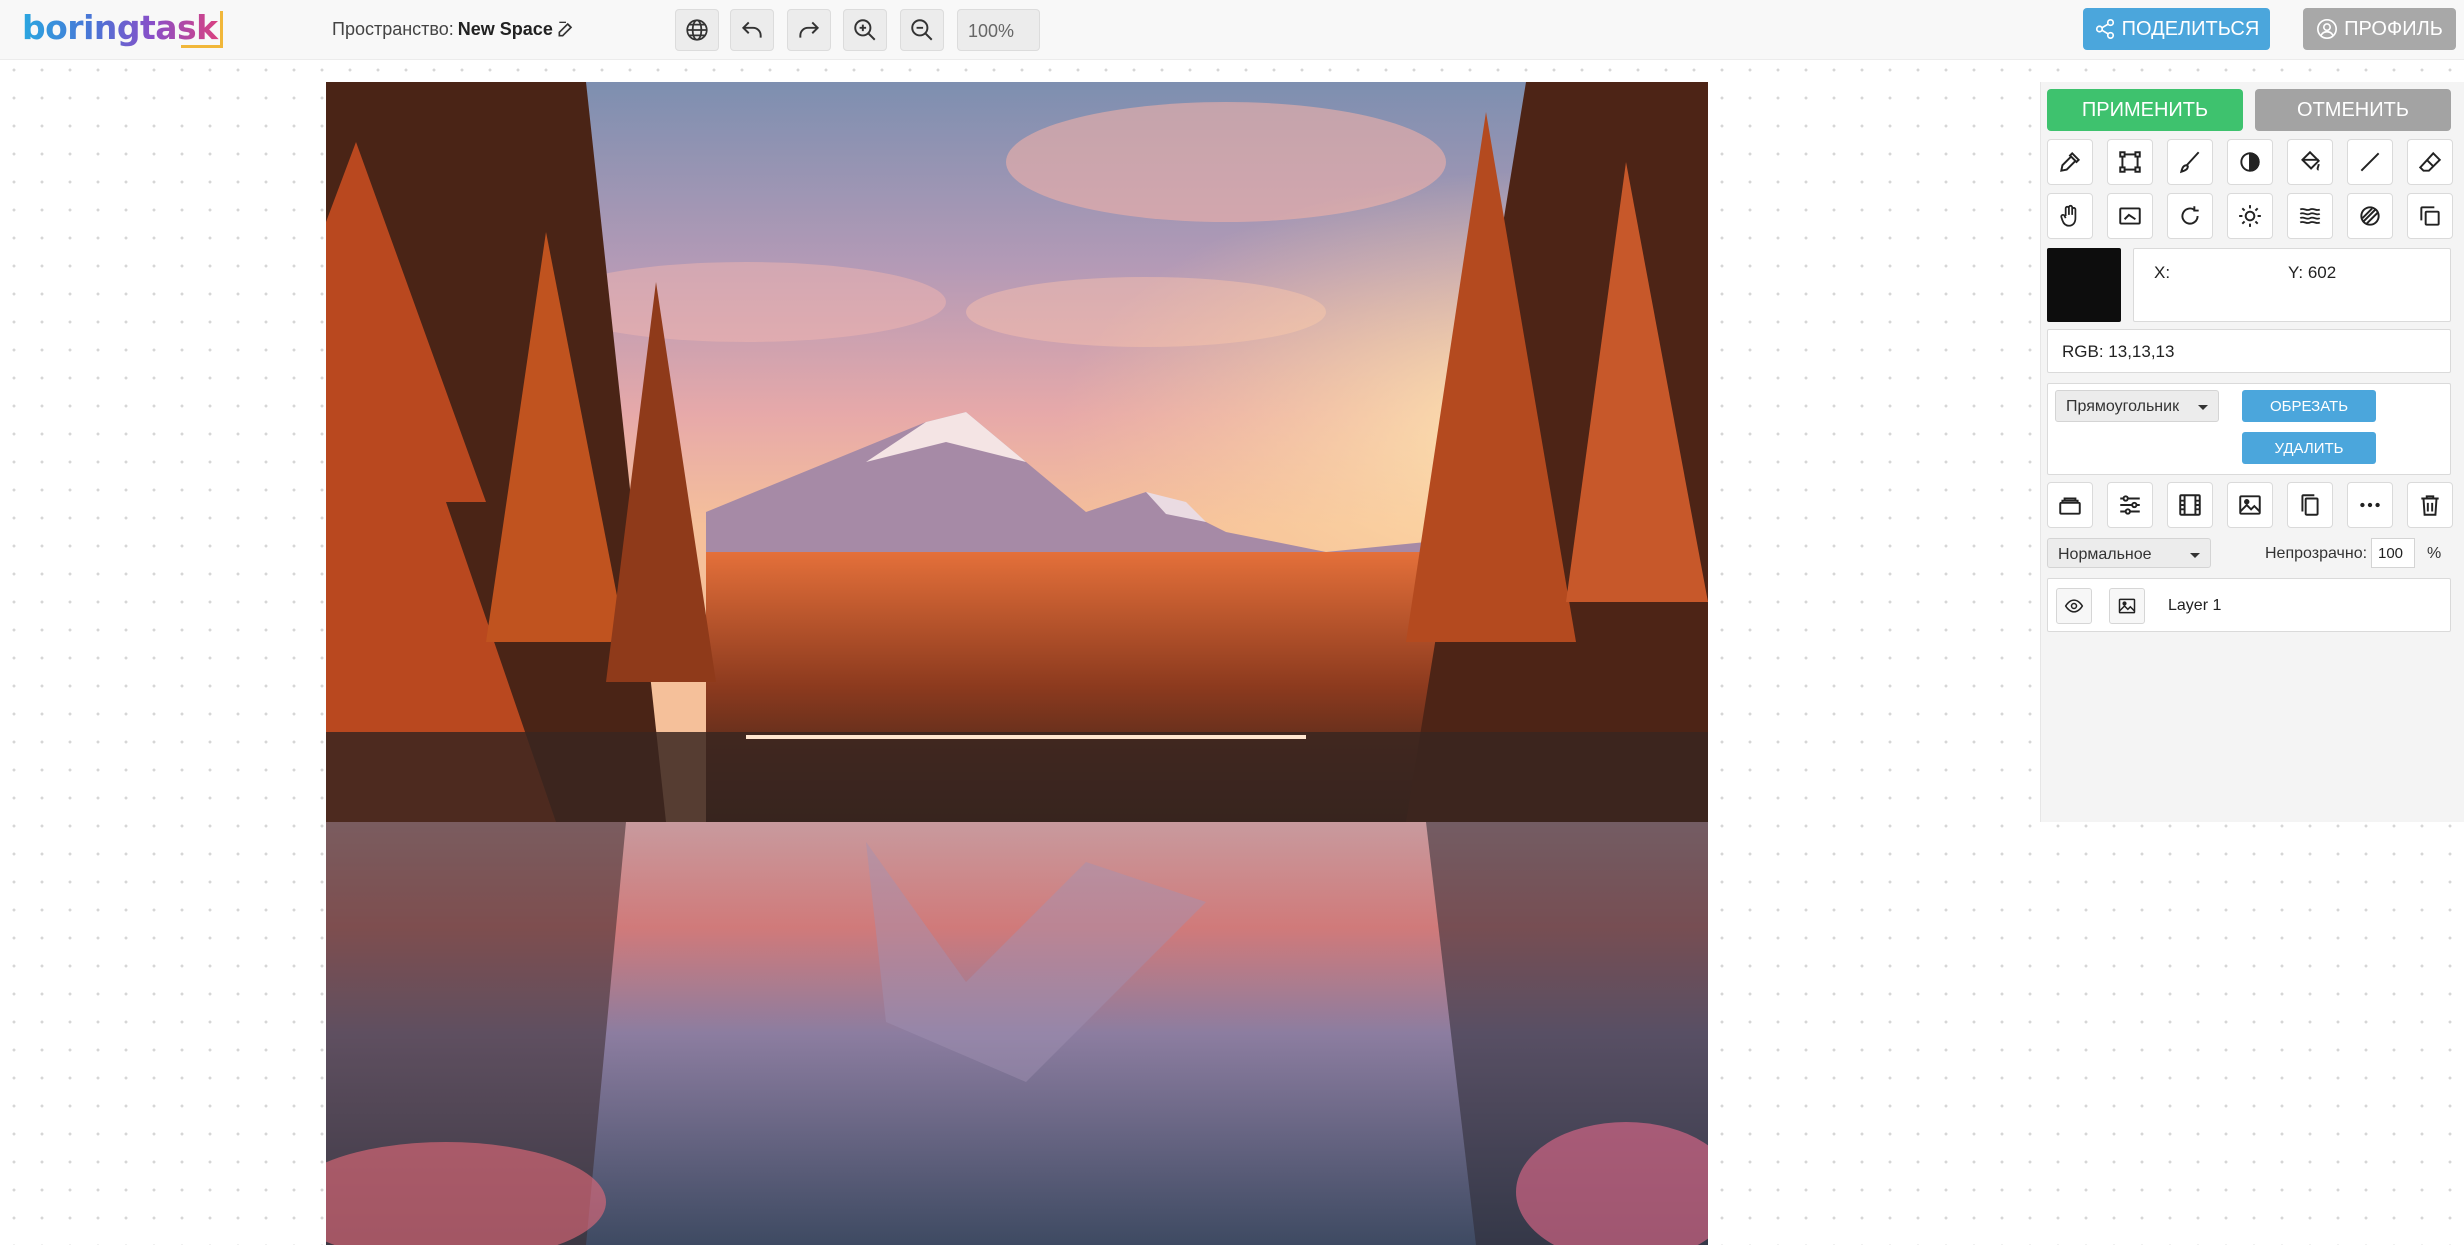  I want to click on zoom-out-button, so click(922, 30).